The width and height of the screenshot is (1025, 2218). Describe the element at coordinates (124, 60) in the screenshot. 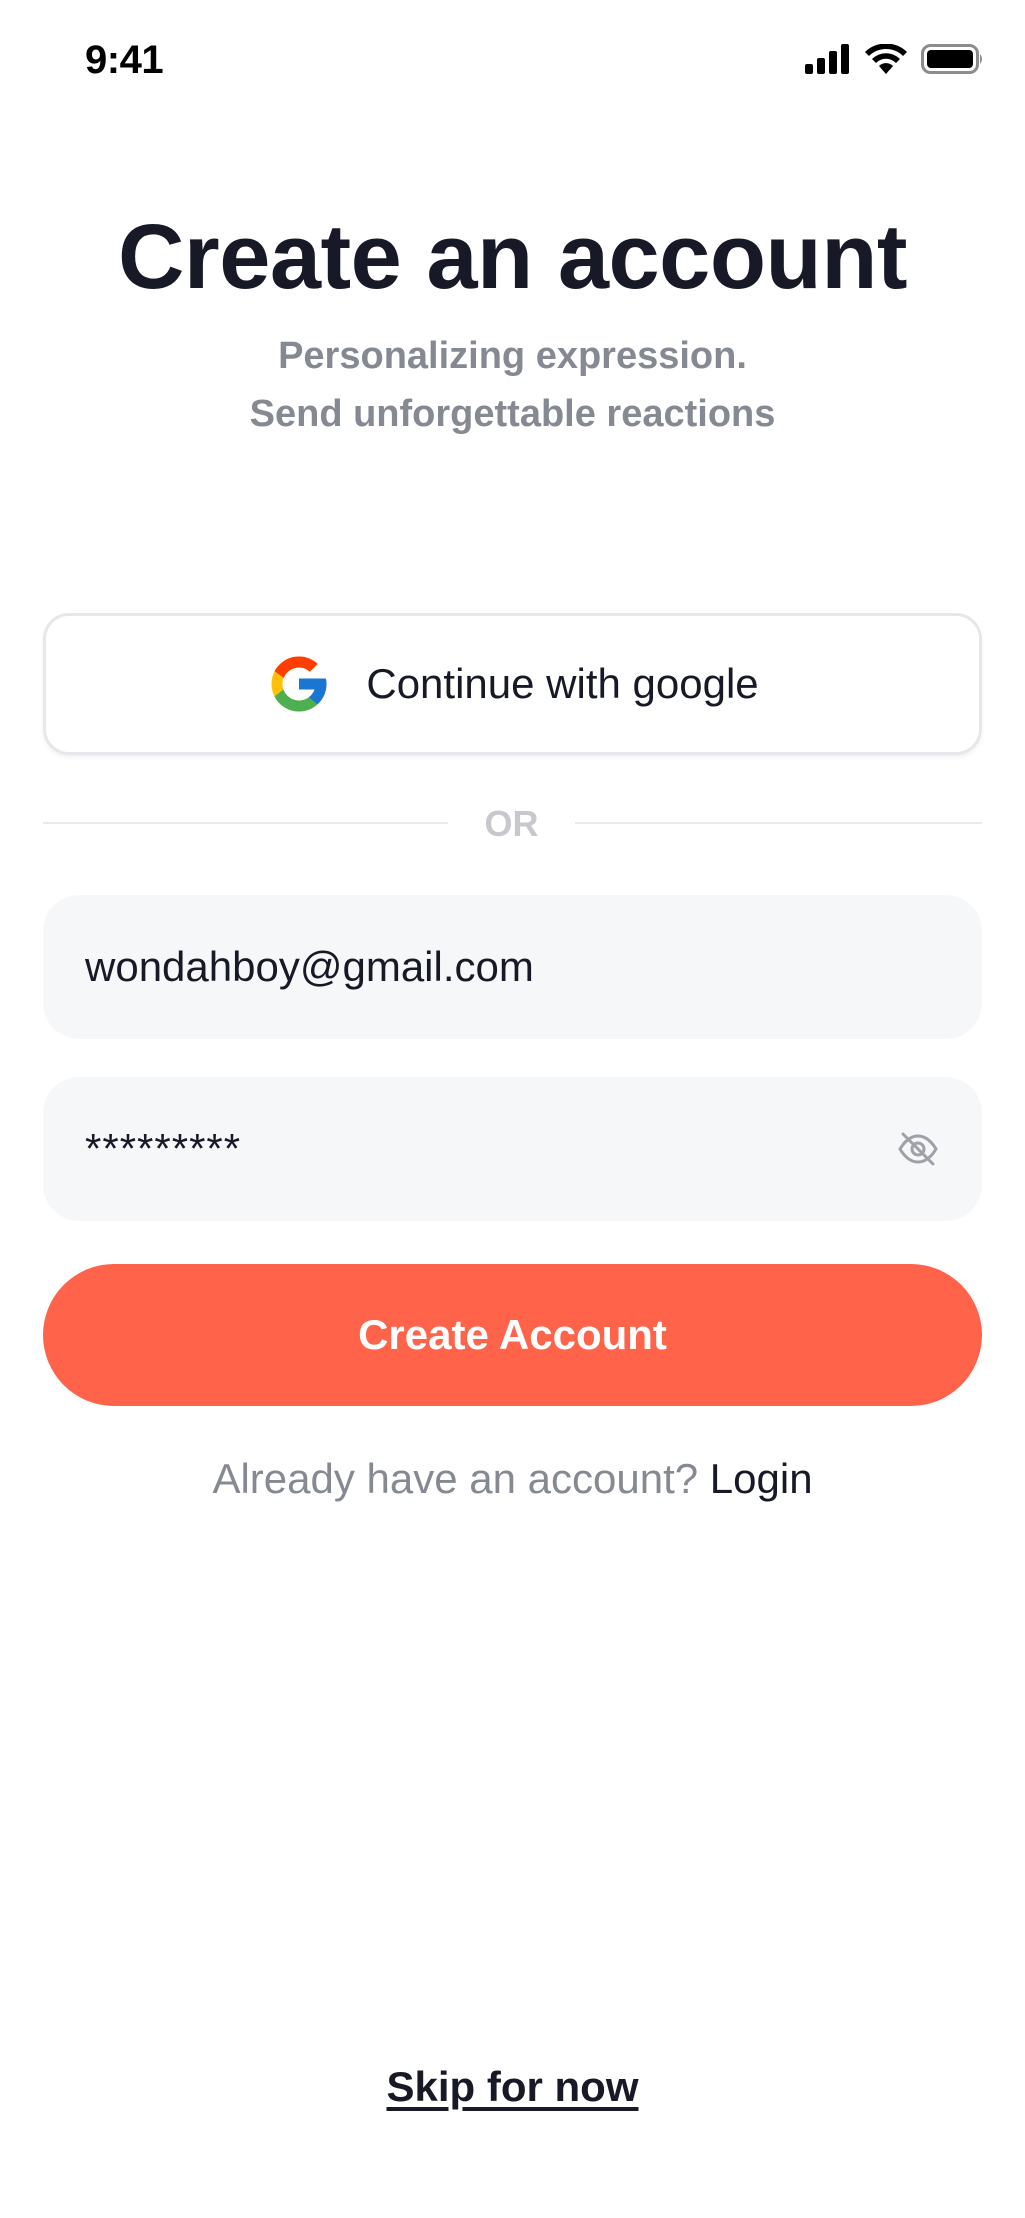

I see `status-time: 9:41` at that location.